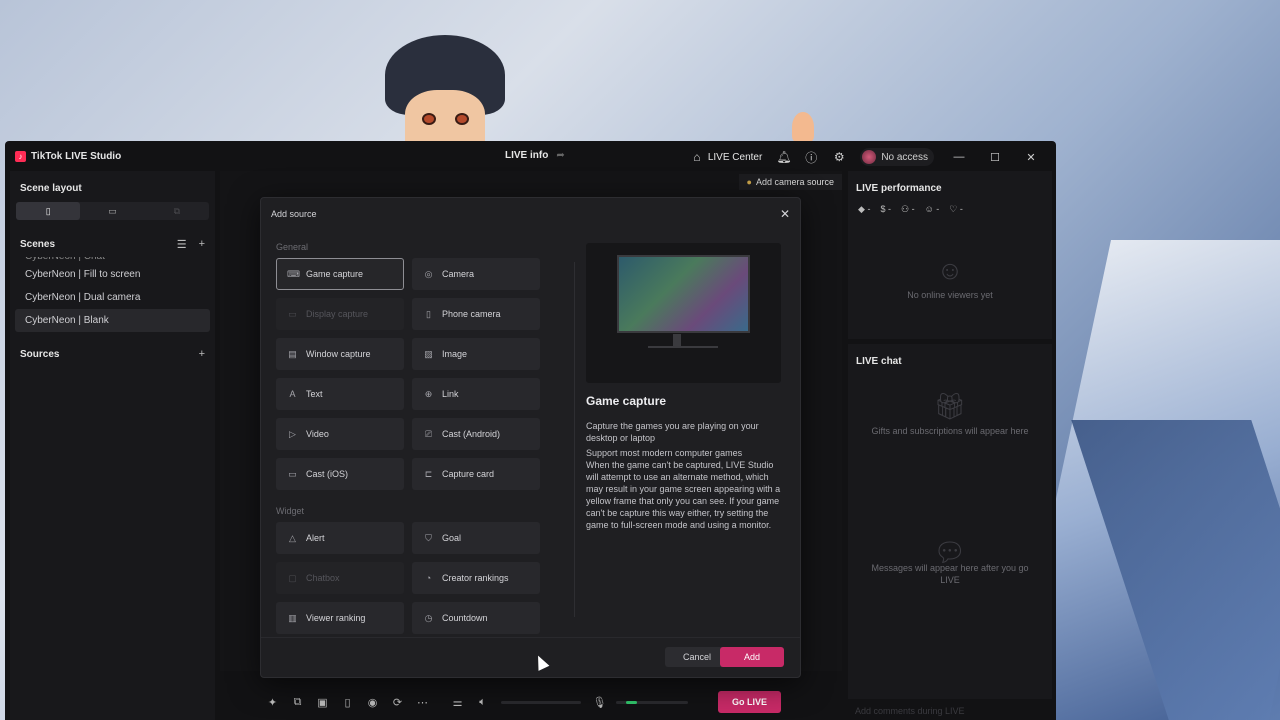 Image resolution: width=1280 pixels, height=720 pixels. What do you see at coordinates (476, 434) in the screenshot?
I see `source-option-cast-android: ⎚ Cast (Android)` at bounding box center [476, 434].